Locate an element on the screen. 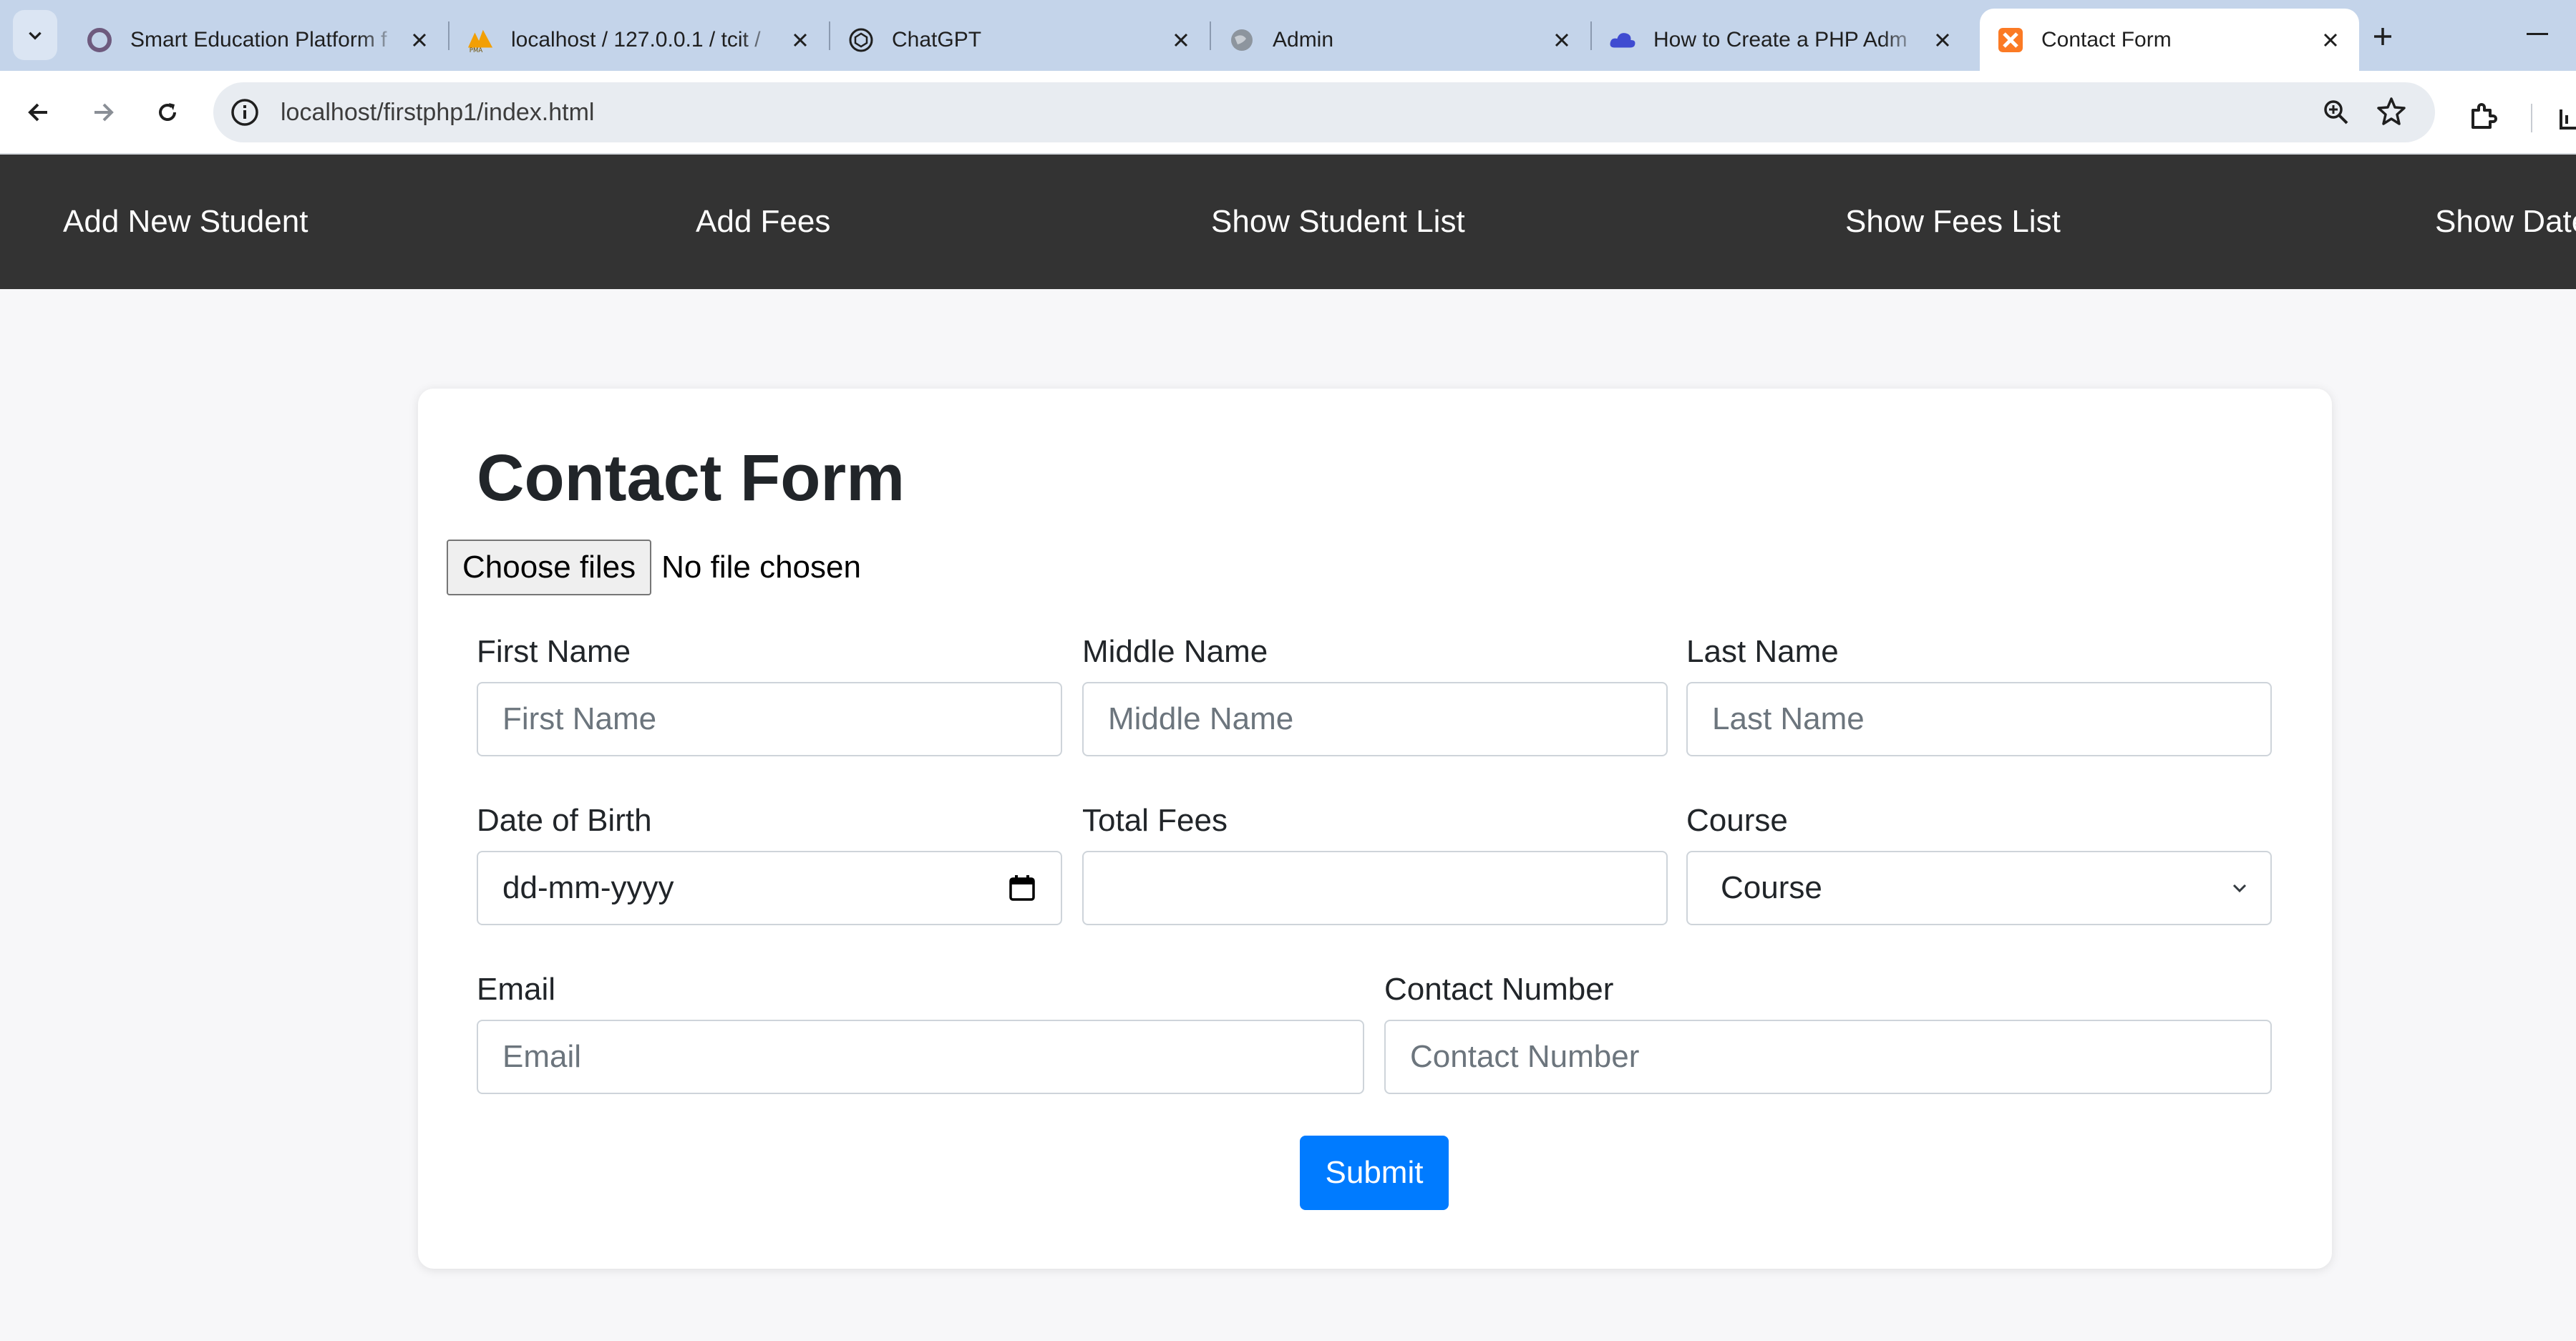 The width and height of the screenshot is (2576, 1341). nav-add-new-student: Add New Student is located at coordinates (185, 222).